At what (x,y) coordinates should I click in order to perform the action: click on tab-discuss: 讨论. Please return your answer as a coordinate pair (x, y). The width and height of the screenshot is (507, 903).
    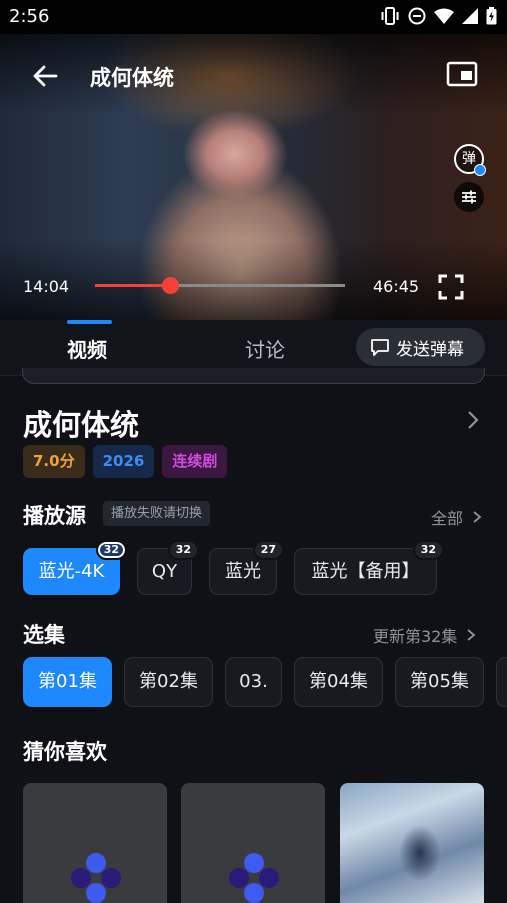
    Looking at the image, I should click on (265, 348).